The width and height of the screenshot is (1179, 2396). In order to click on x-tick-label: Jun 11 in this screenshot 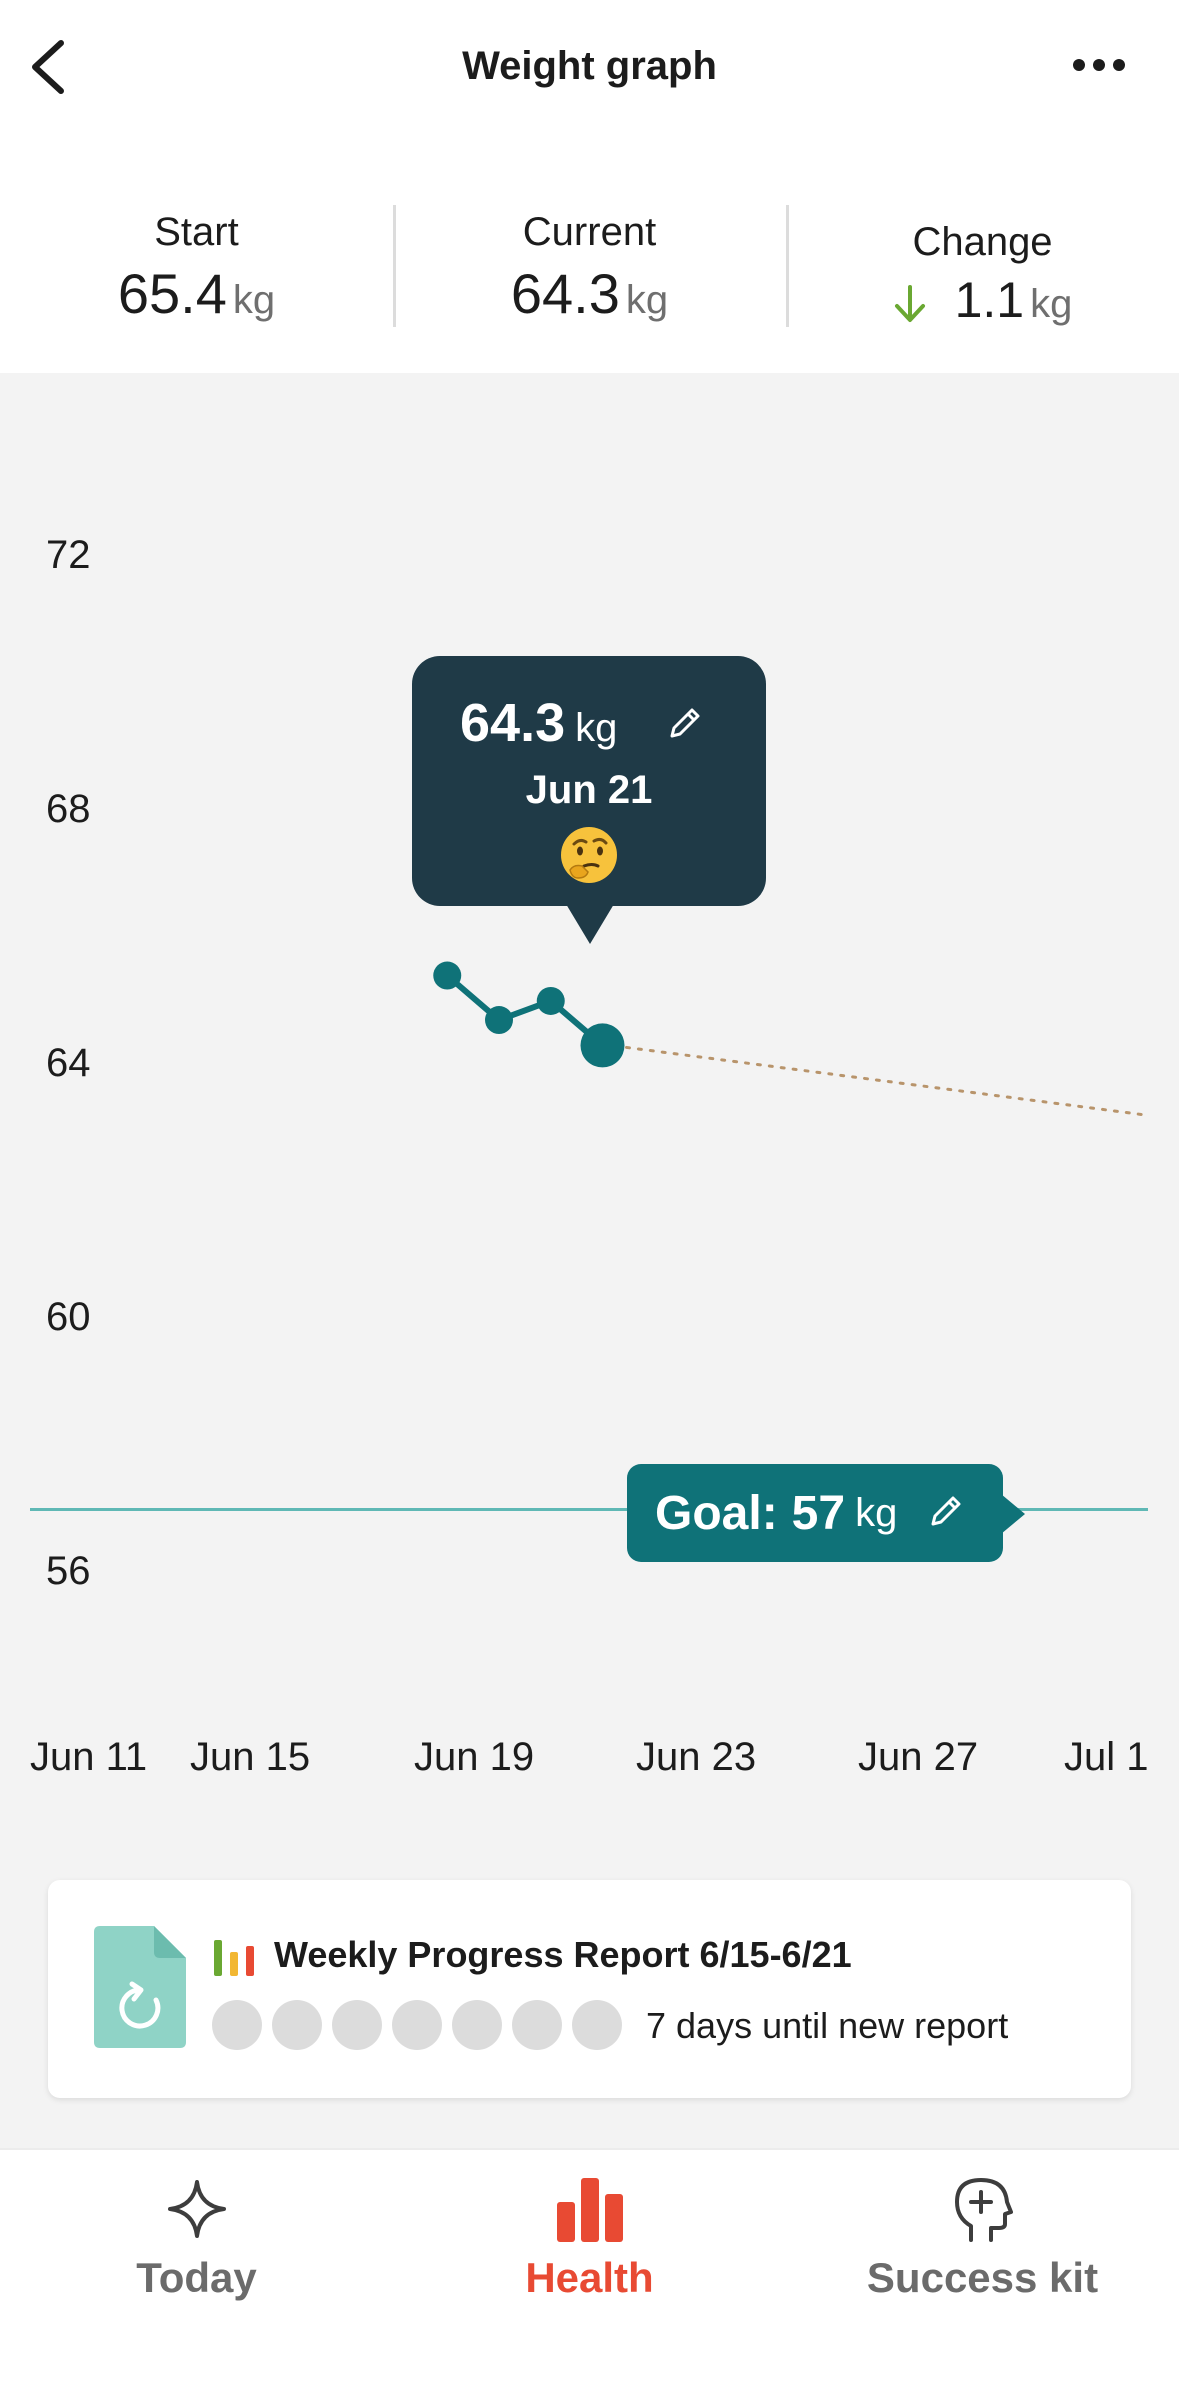, I will do `click(89, 1757)`.